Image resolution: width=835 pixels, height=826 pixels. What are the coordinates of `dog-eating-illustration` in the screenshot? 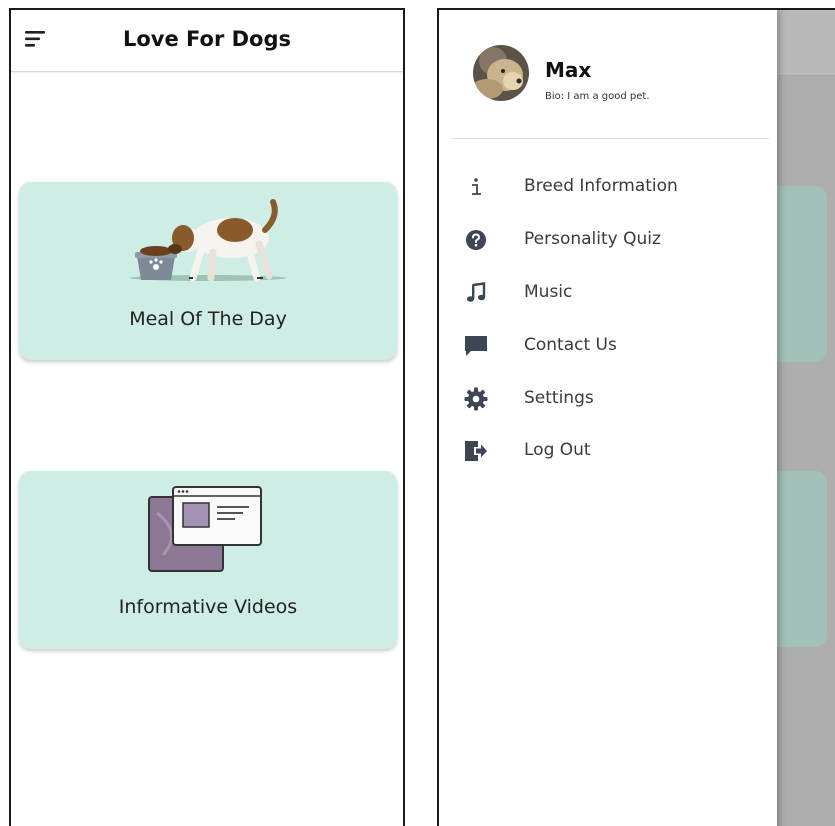 It's located at (208, 241).